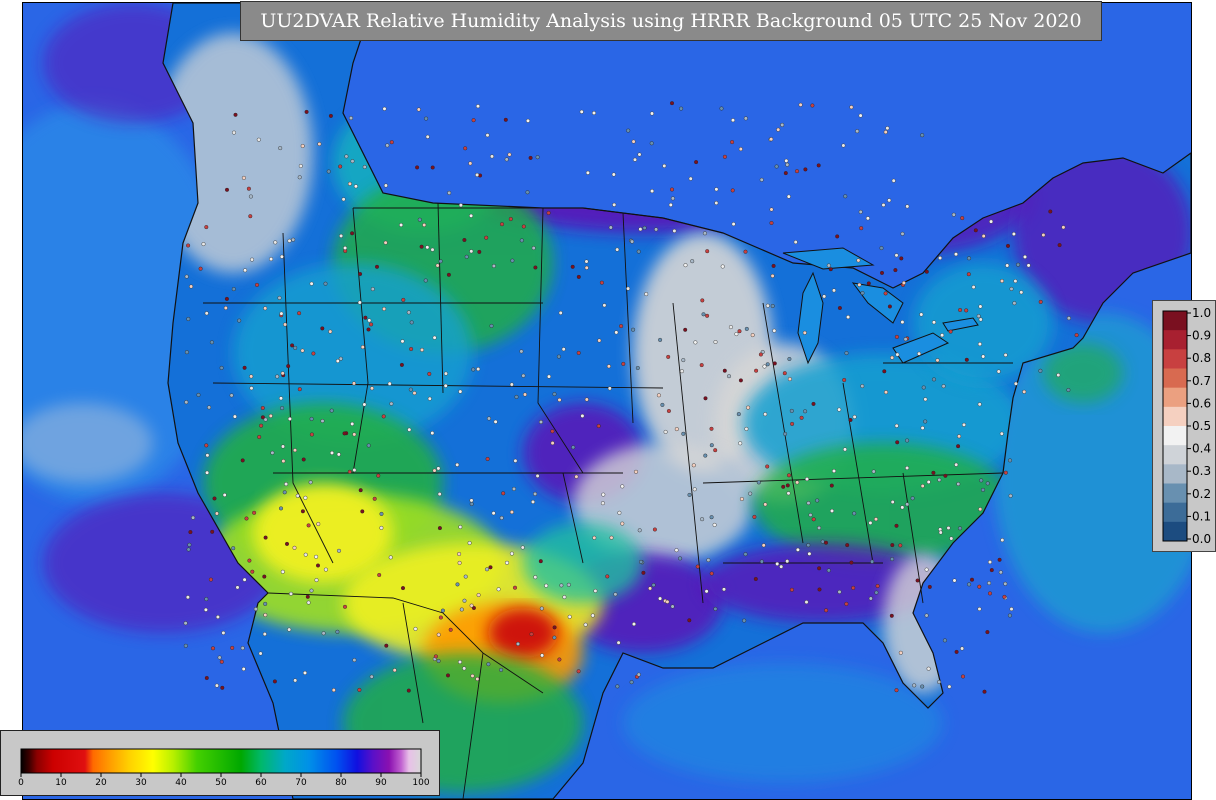 Image resolution: width=1216 pixels, height=800 pixels. I want to click on obs-tick-label: 0.3, so click(1201, 471).